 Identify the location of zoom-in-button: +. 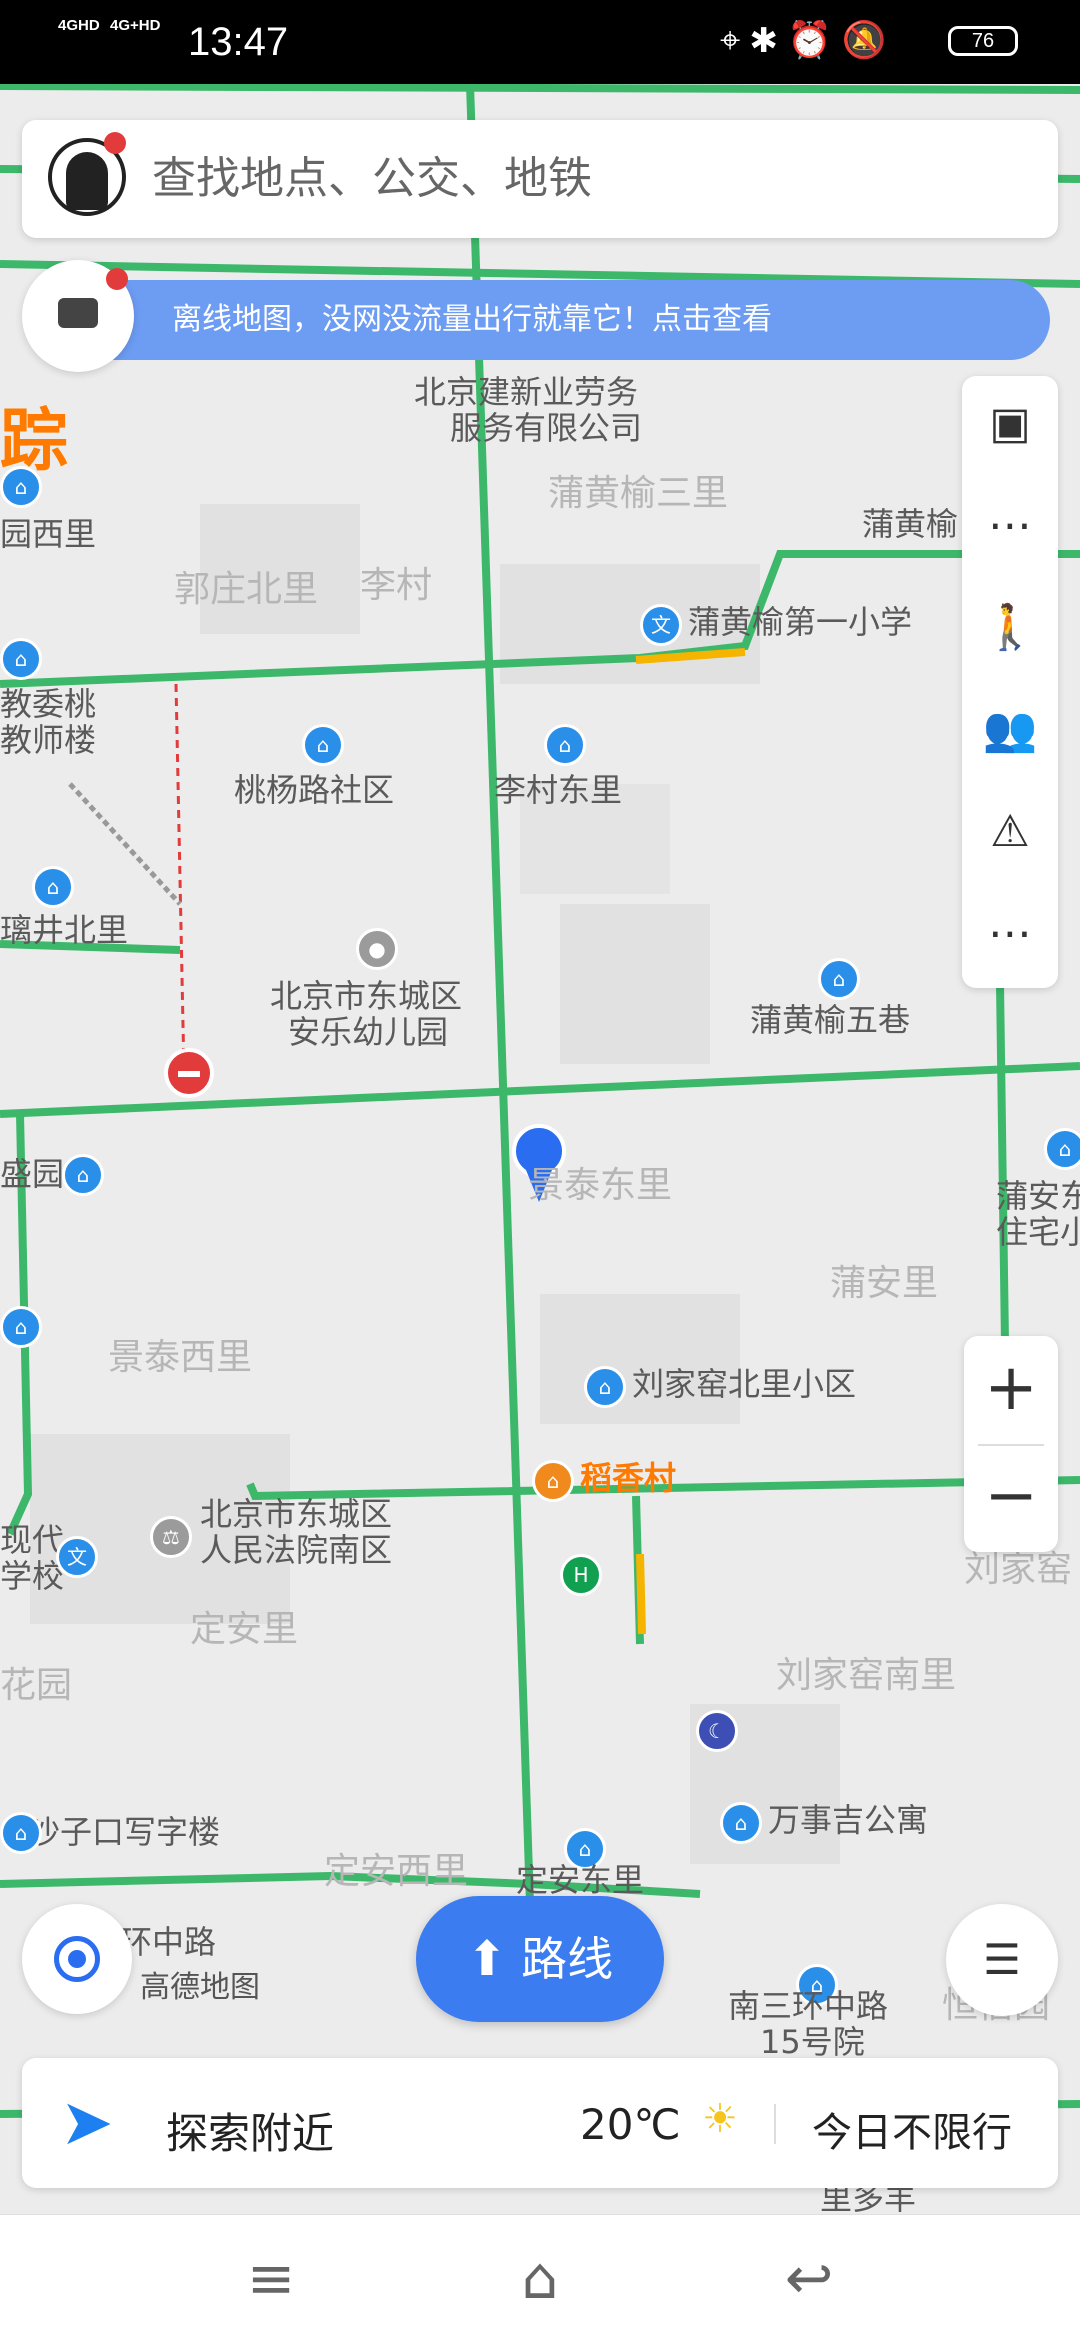
(1011, 1390).